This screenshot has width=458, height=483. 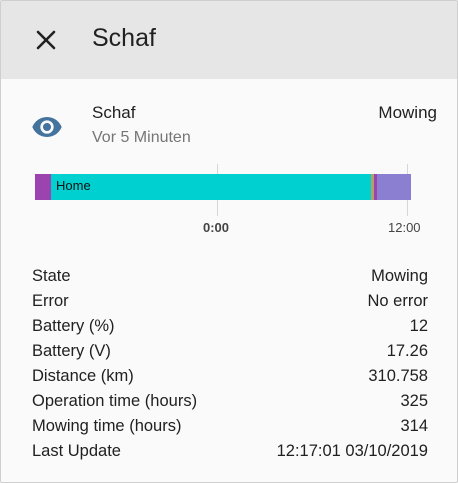 What do you see at coordinates (83, 376) in the screenshot?
I see `attribute-key: Distance (km)` at bounding box center [83, 376].